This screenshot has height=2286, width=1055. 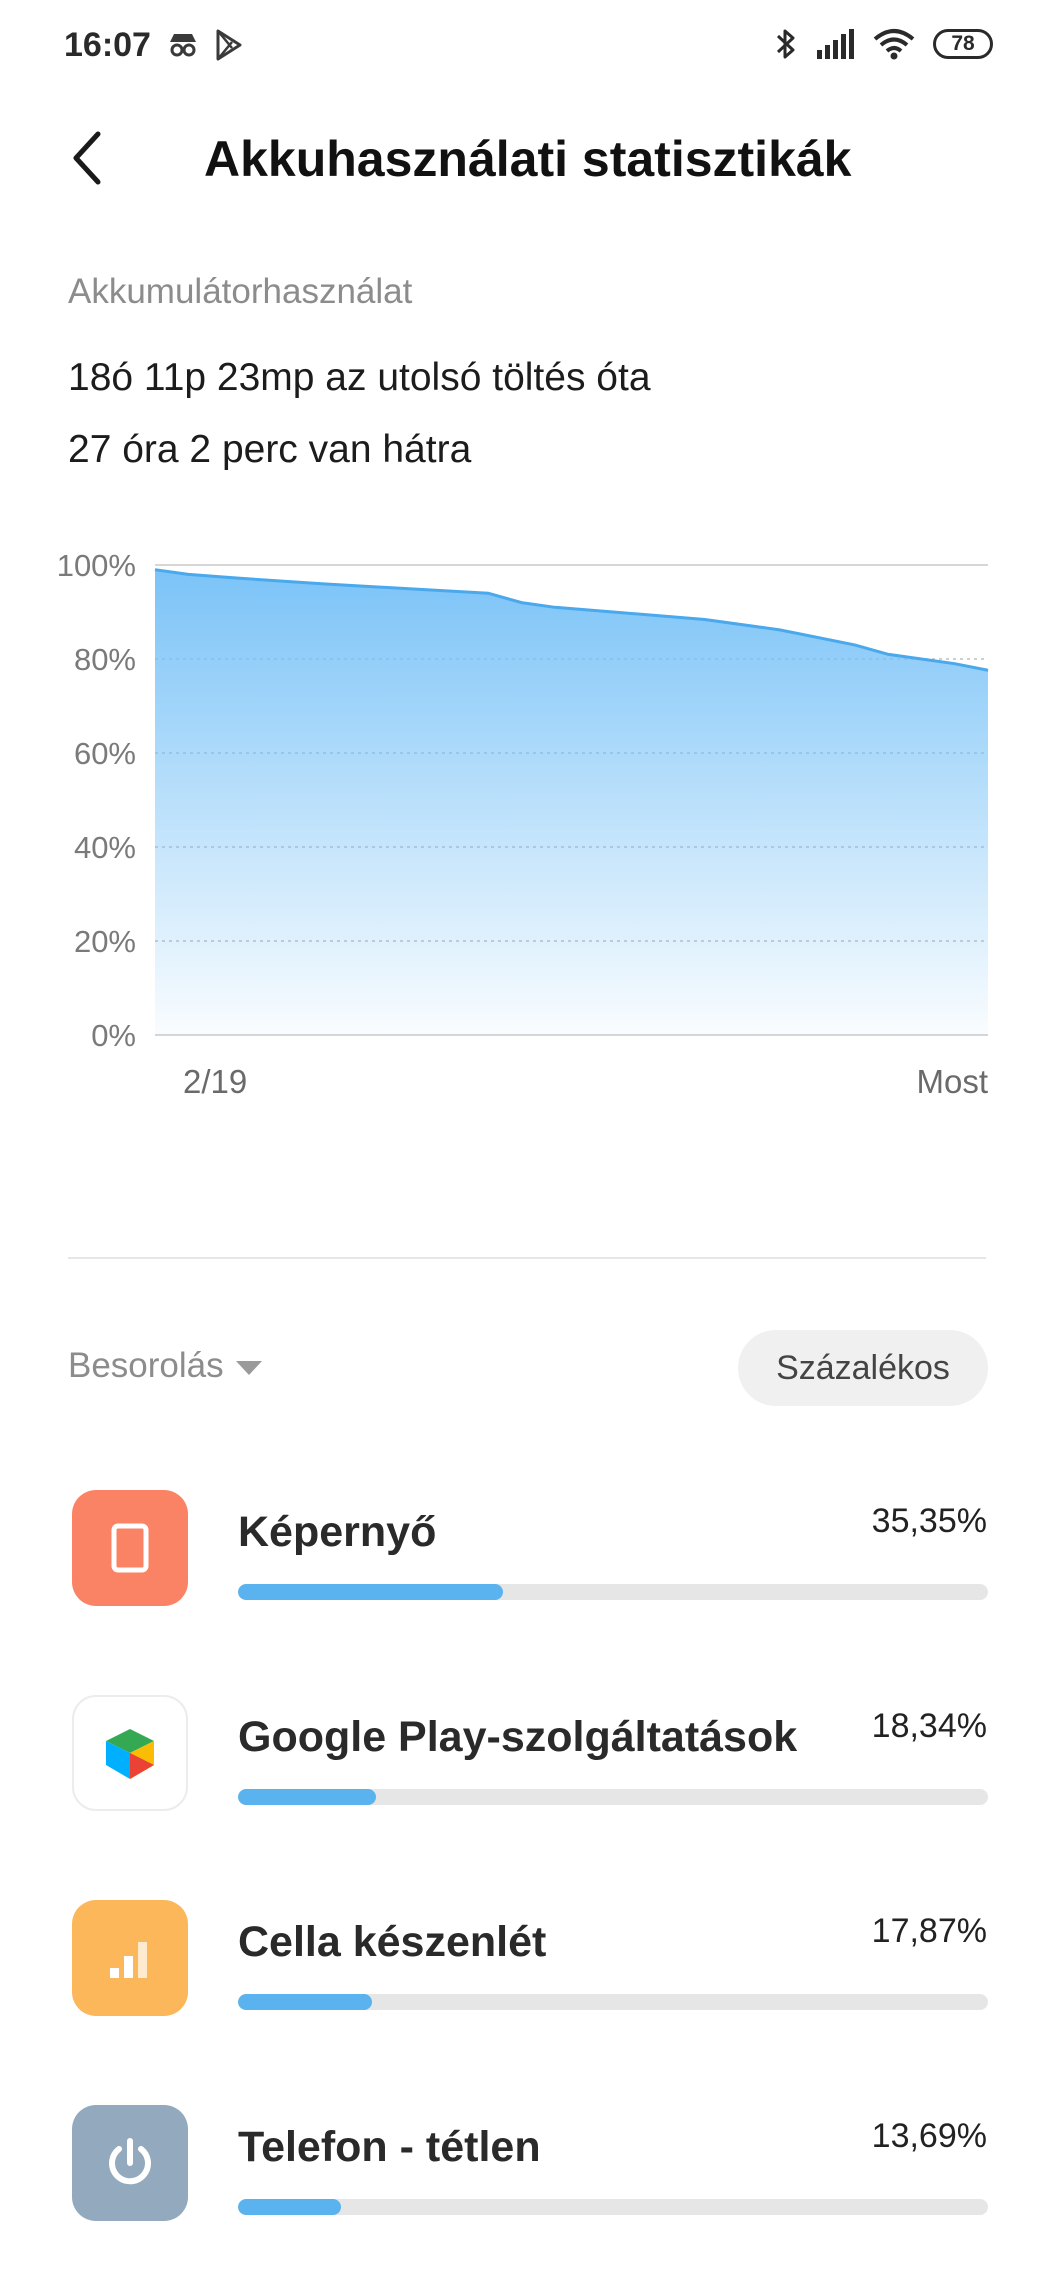 I want to click on y-tick-label: 0%, so click(x=113, y=1035).